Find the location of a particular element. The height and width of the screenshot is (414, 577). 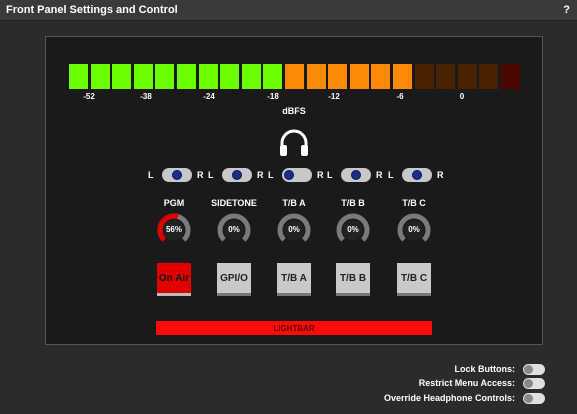

meter-tick-label: -12 is located at coordinates (334, 96).